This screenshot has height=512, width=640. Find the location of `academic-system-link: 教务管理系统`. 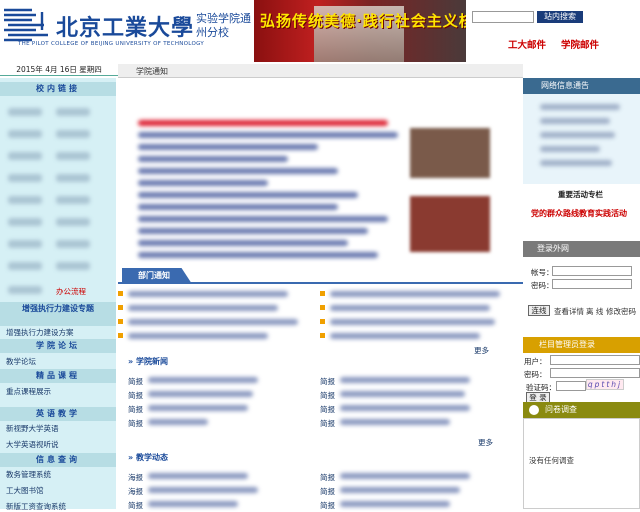

academic-system-link: 教务管理系统 is located at coordinates (28, 474).